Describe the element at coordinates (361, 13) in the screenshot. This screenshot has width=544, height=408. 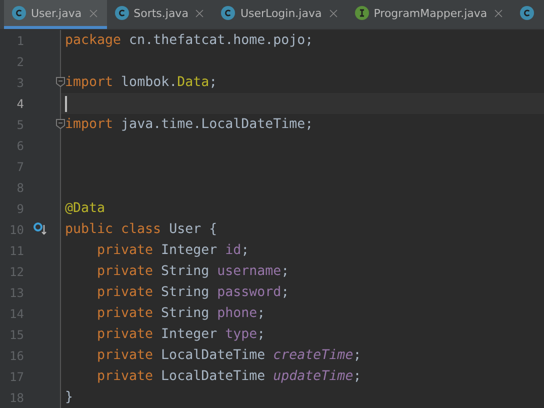
I see `interface-icon` at that location.